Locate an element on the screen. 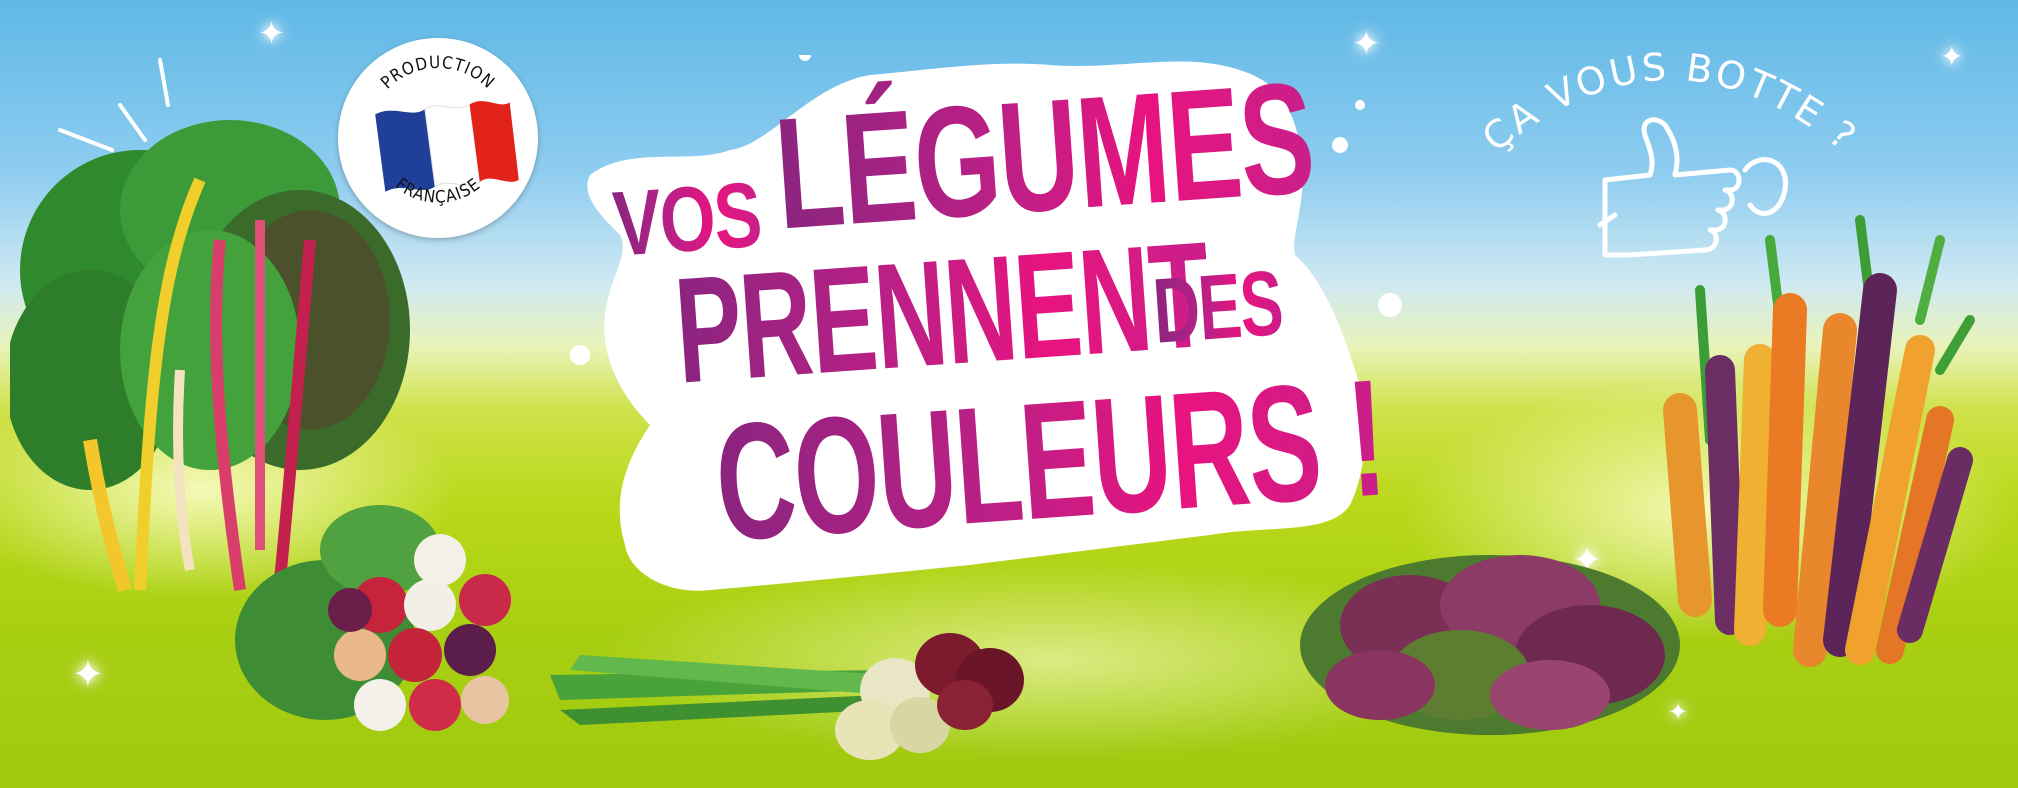  headline-des: DES is located at coordinates (1218, 307).